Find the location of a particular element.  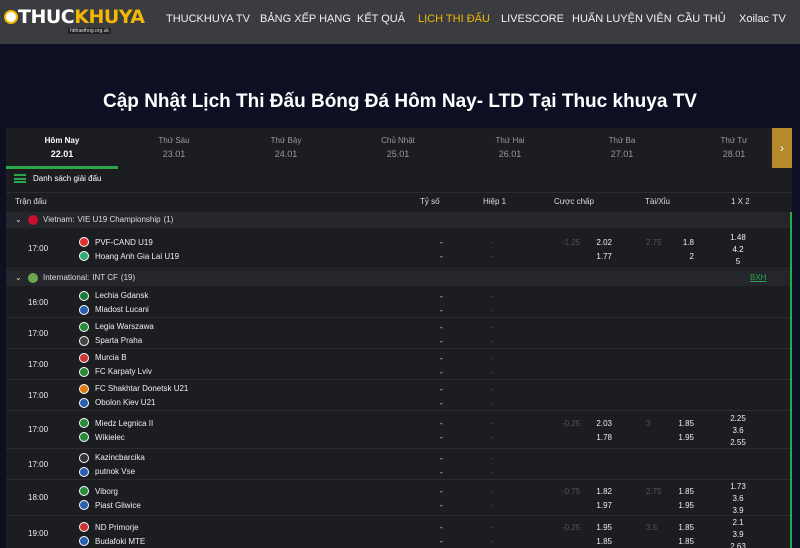

odds-xx: 4.2 is located at coordinates (738, 249).